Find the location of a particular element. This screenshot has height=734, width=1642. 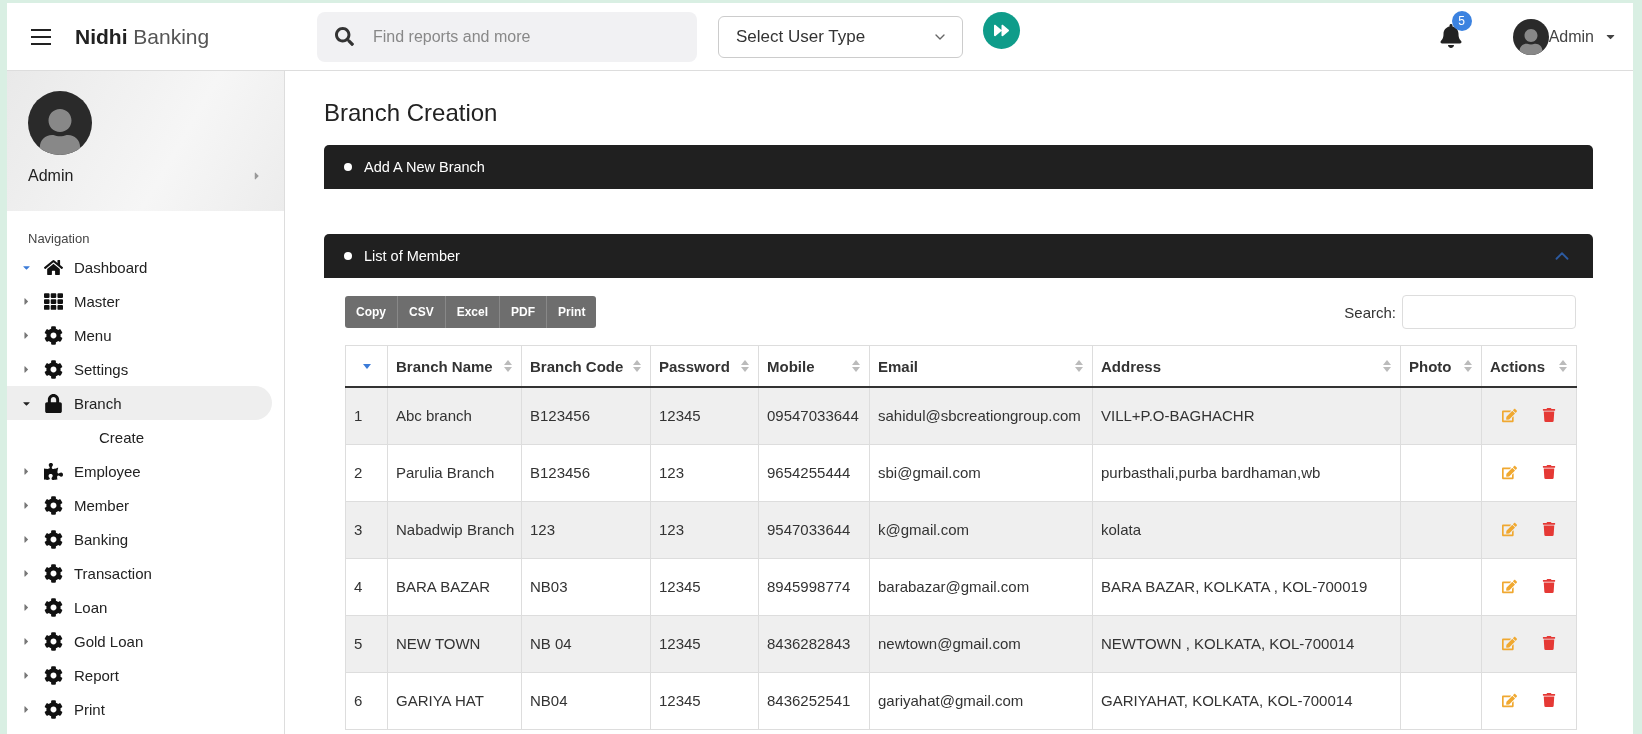

export-button: PDF is located at coordinates (523, 312).